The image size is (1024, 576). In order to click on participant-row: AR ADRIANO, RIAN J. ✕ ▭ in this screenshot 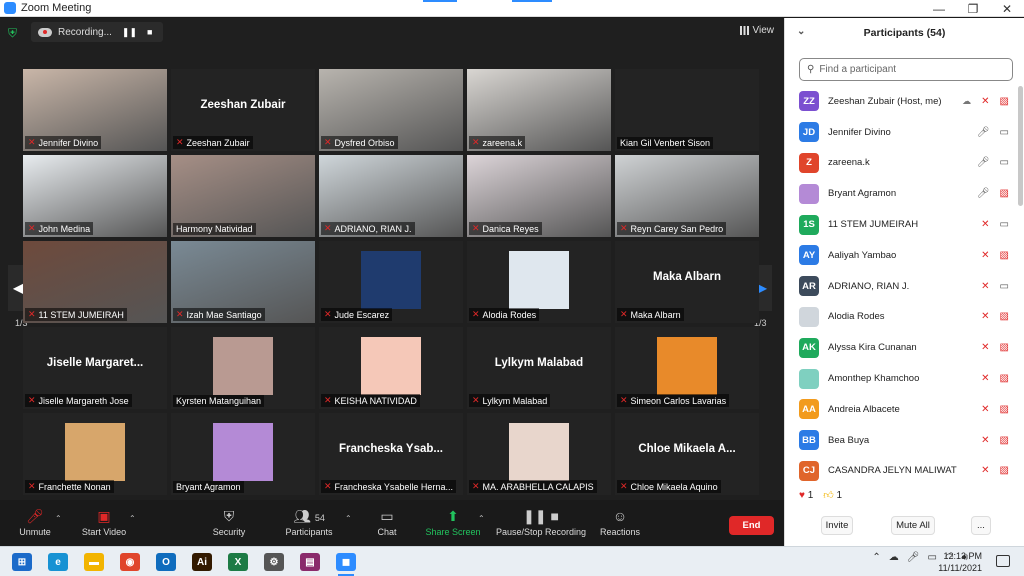, I will do `click(901, 286)`.